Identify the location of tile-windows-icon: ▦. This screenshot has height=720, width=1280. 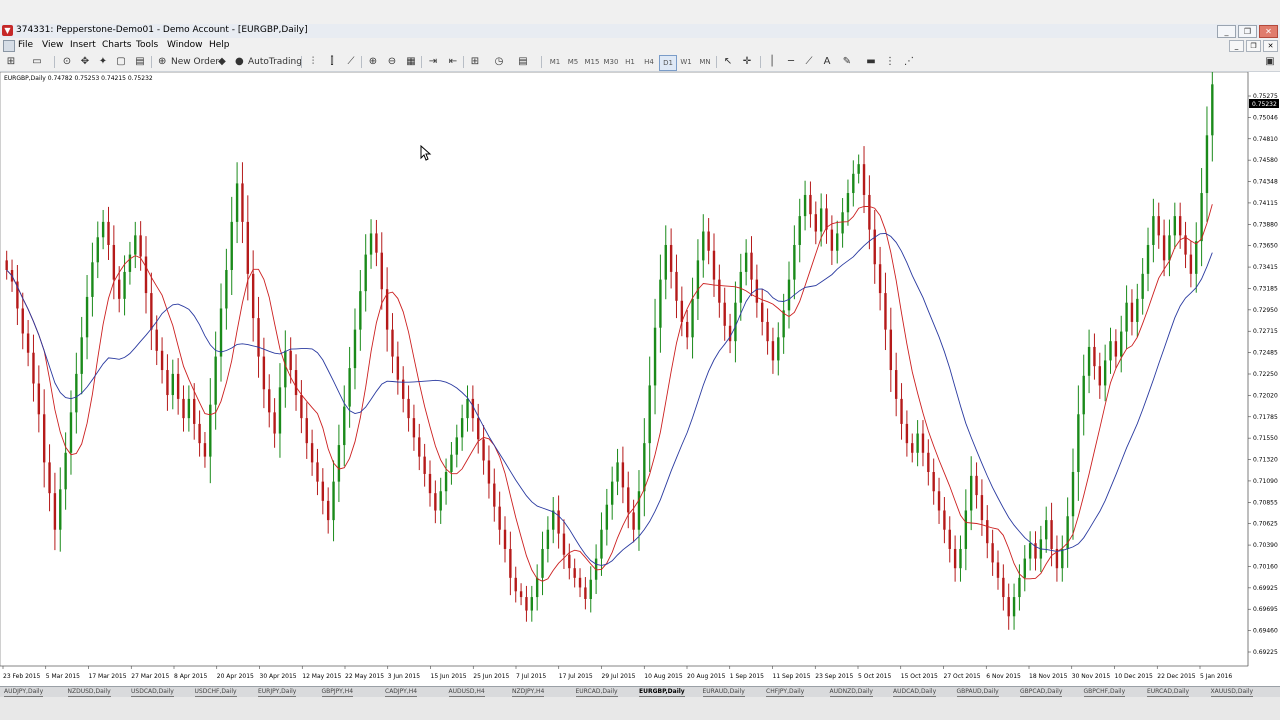
(411, 62).